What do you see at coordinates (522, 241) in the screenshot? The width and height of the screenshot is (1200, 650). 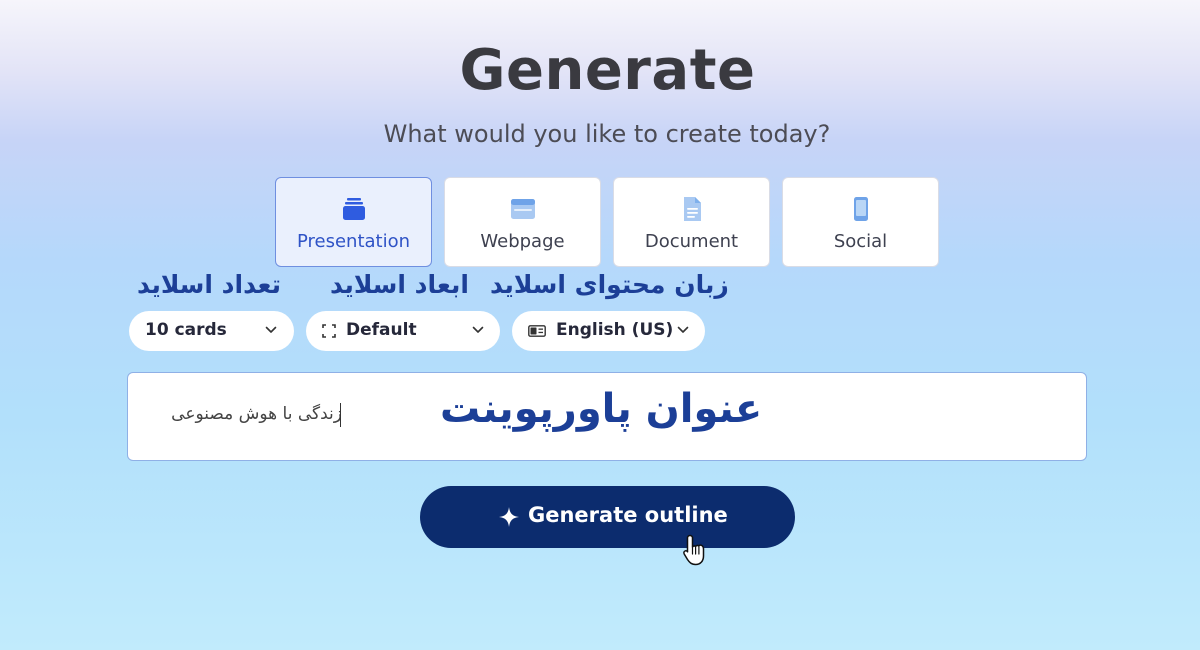 I see `type-card-label: Webpage` at bounding box center [522, 241].